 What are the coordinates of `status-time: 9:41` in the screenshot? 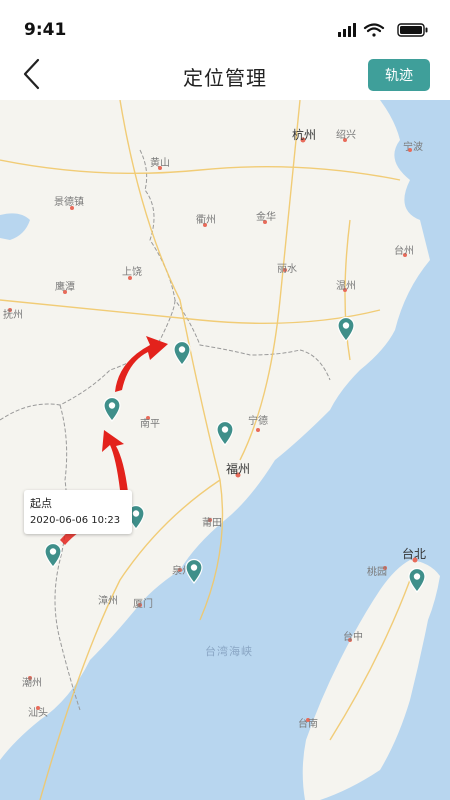 It's located at (45, 30).